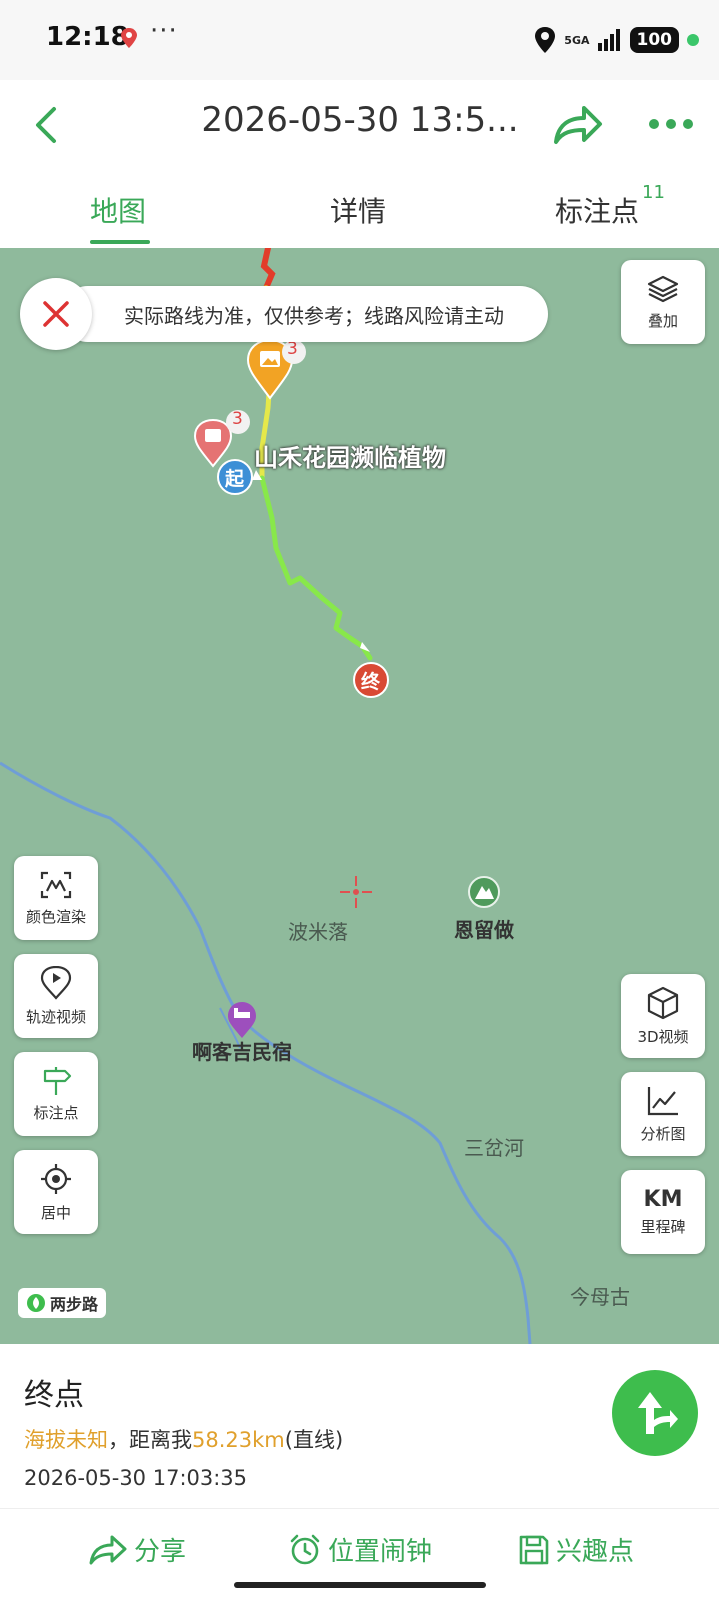  What do you see at coordinates (600, 1297) in the screenshot?
I see `place-jinmugu: 今母古` at bounding box center [600, 1297].